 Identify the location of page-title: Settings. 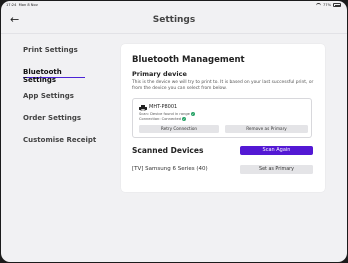
(174, 20).